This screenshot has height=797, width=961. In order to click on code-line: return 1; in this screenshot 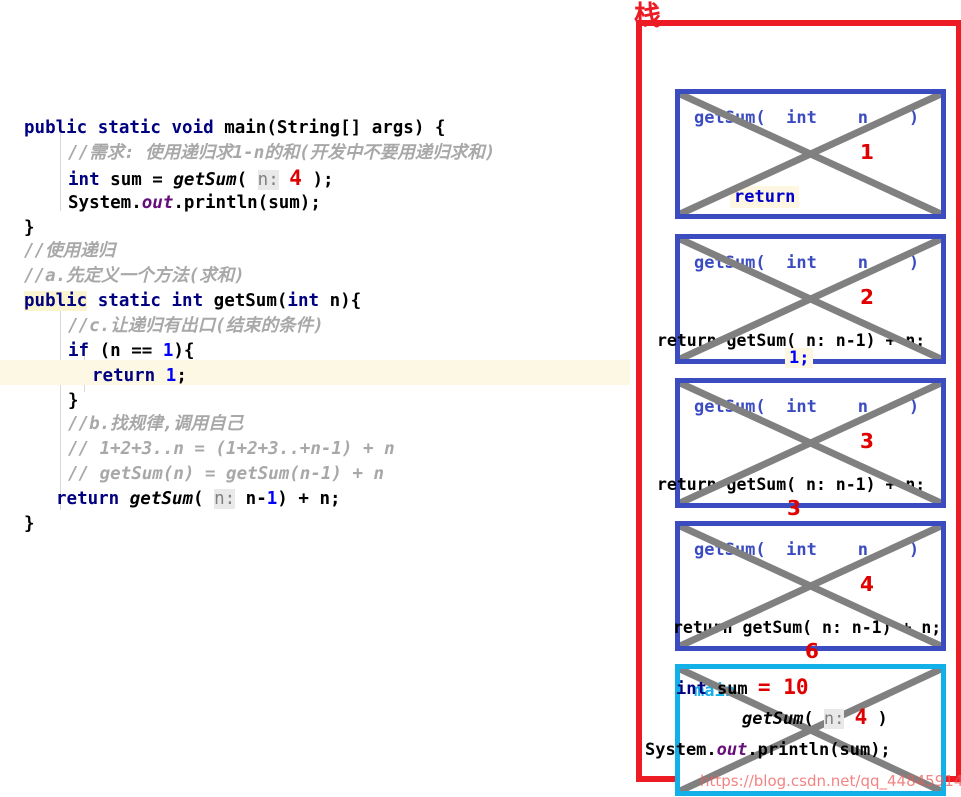, I will do `click(139, 376)`.